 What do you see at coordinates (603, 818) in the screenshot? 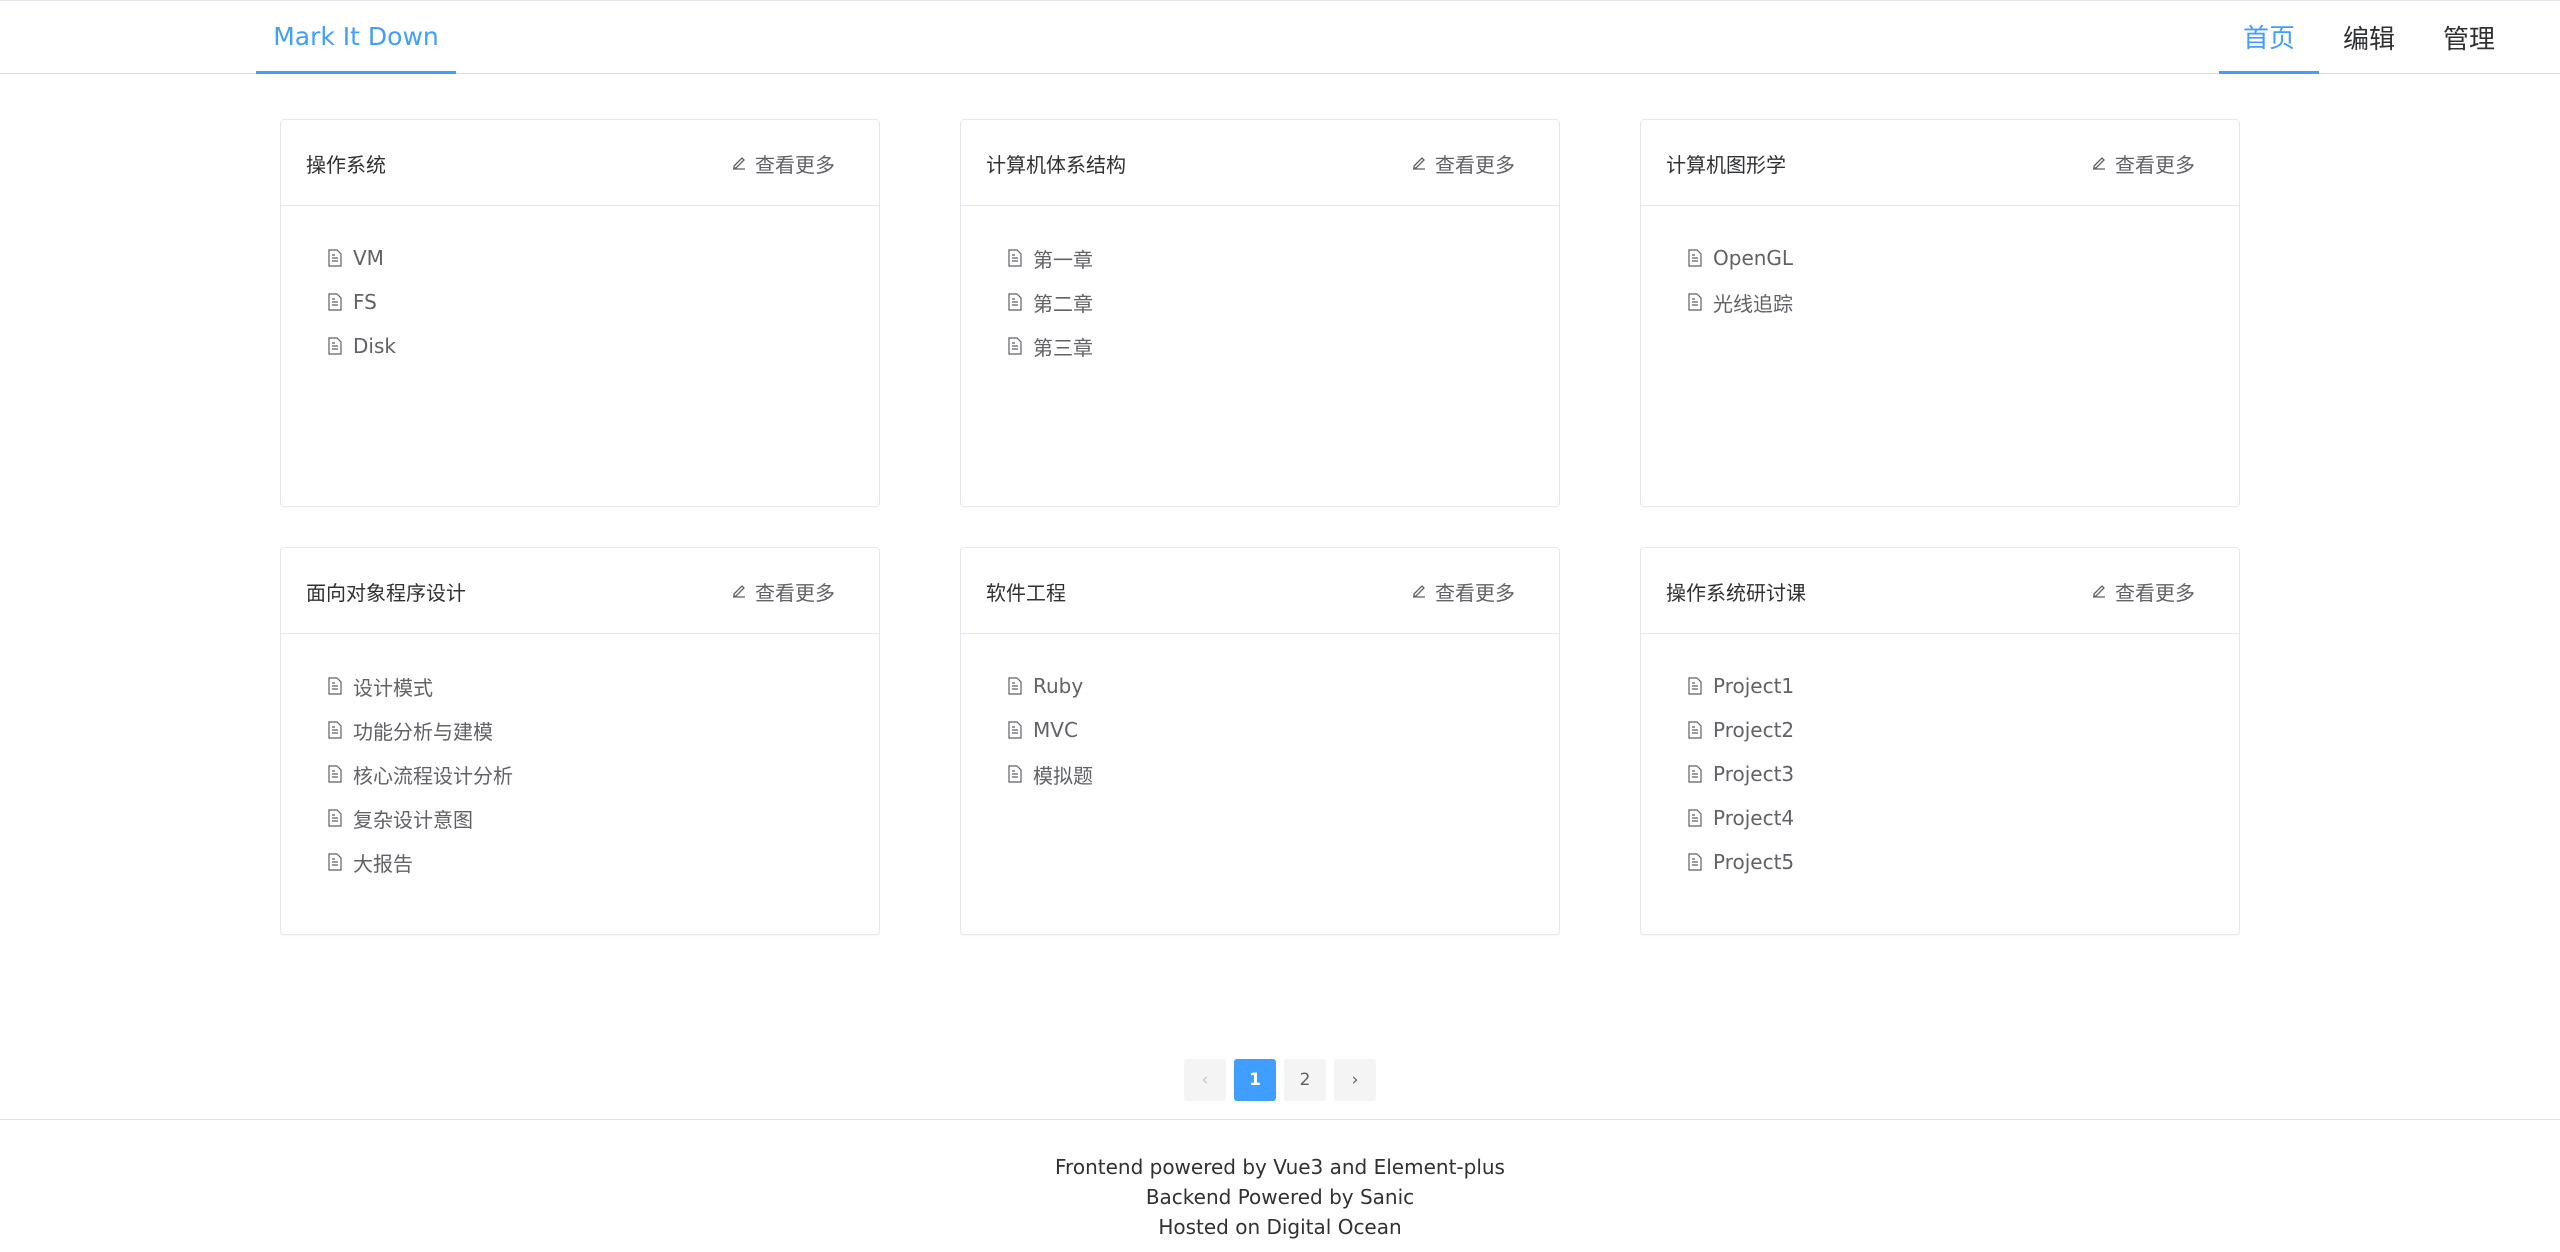
I see `doc-item: 复杂设计意图` at bounding box center [603, 818].